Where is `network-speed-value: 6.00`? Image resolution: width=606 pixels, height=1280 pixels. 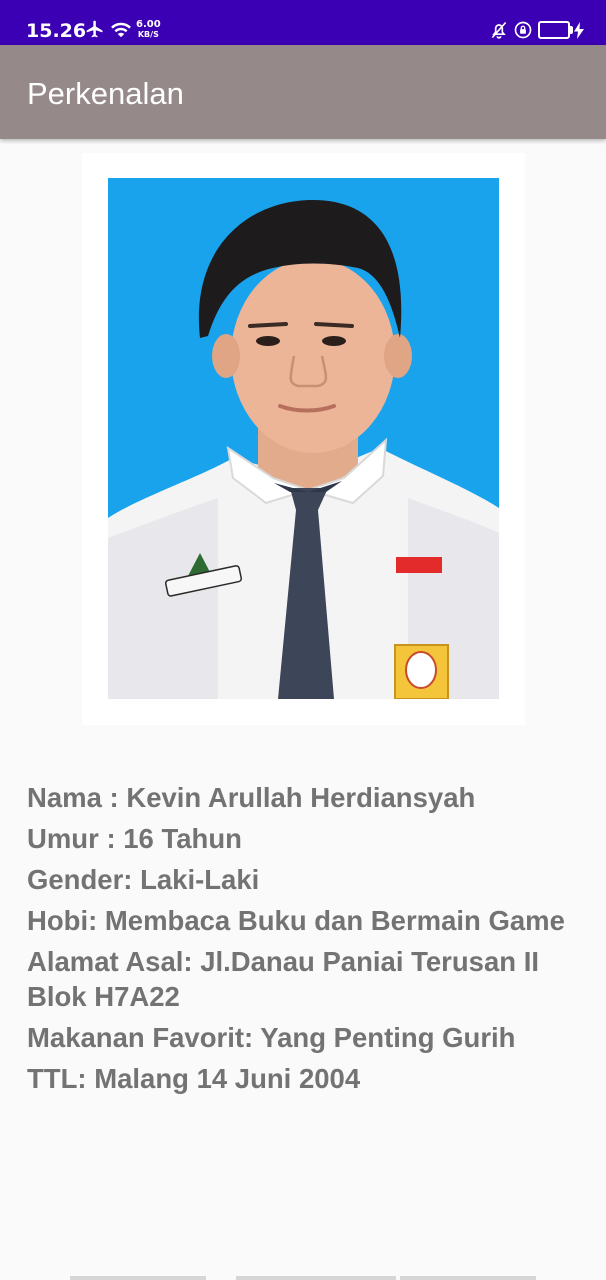 network-speed-value: 6.00 is located at coordinates (148, 24).